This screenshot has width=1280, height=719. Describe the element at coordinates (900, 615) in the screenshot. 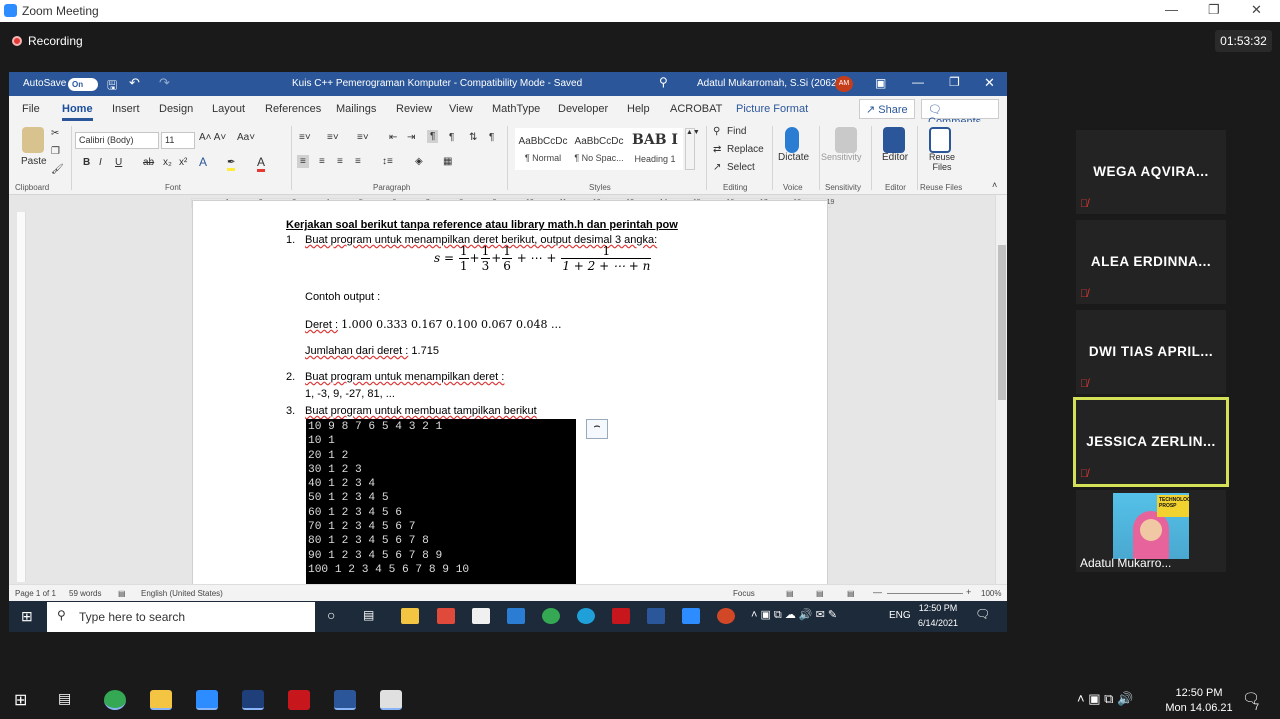

I see `shared-lang: ENG` at that location.